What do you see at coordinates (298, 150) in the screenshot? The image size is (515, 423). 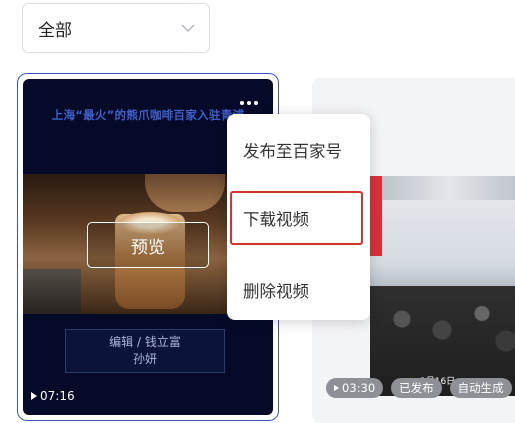 I see `menu-item-publish: 发布至百家号` at bounding box center [298, 150].